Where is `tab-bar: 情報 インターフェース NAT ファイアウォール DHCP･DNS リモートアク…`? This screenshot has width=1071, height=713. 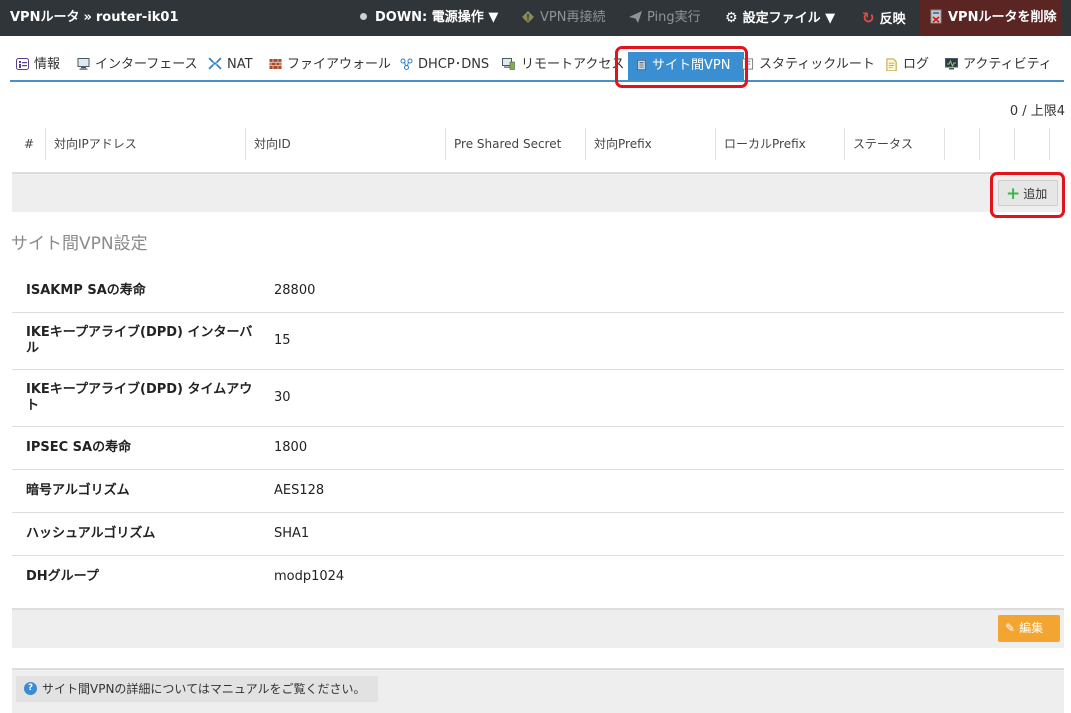 tab-bar: 情報 インターフェース NAT ファイアウォール DHCP･DNS リモートアク… is located at coordinates (537, 66).